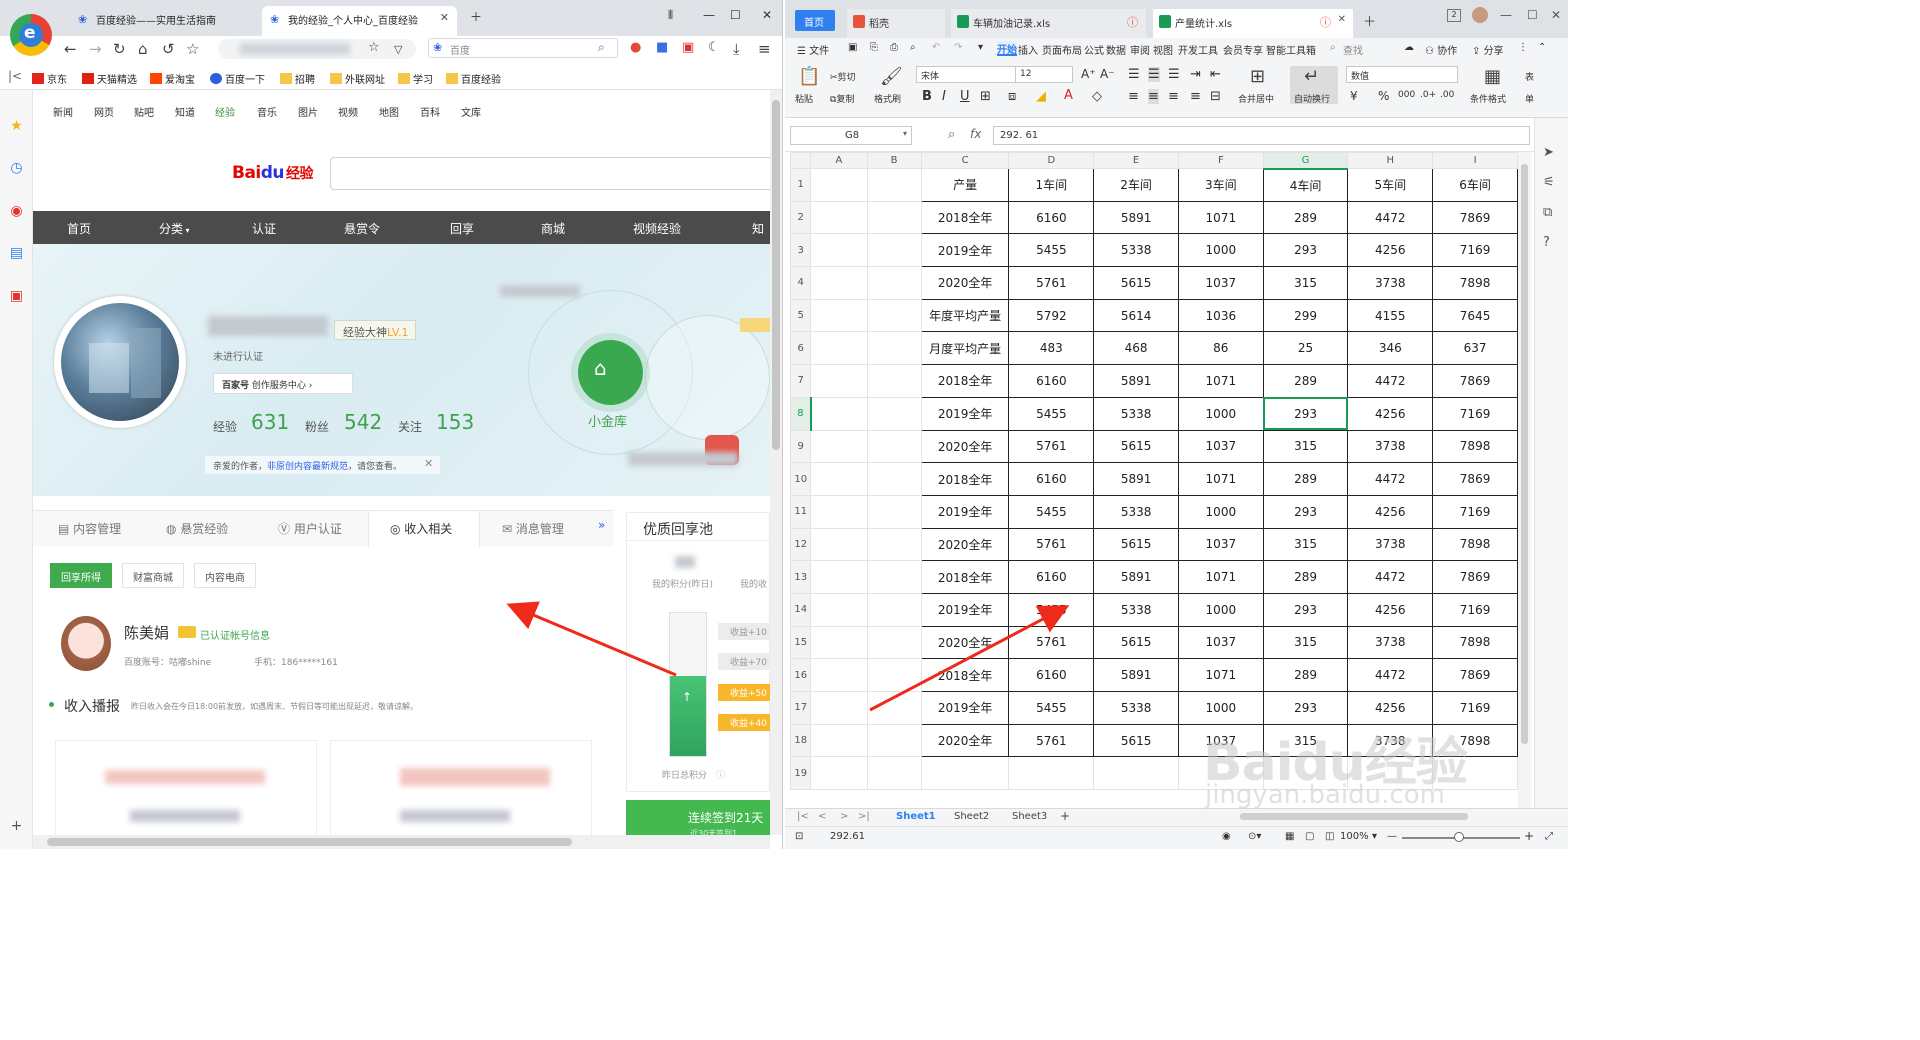  I want to click on grow-font-icon: A⁺, so click(1088, 74).